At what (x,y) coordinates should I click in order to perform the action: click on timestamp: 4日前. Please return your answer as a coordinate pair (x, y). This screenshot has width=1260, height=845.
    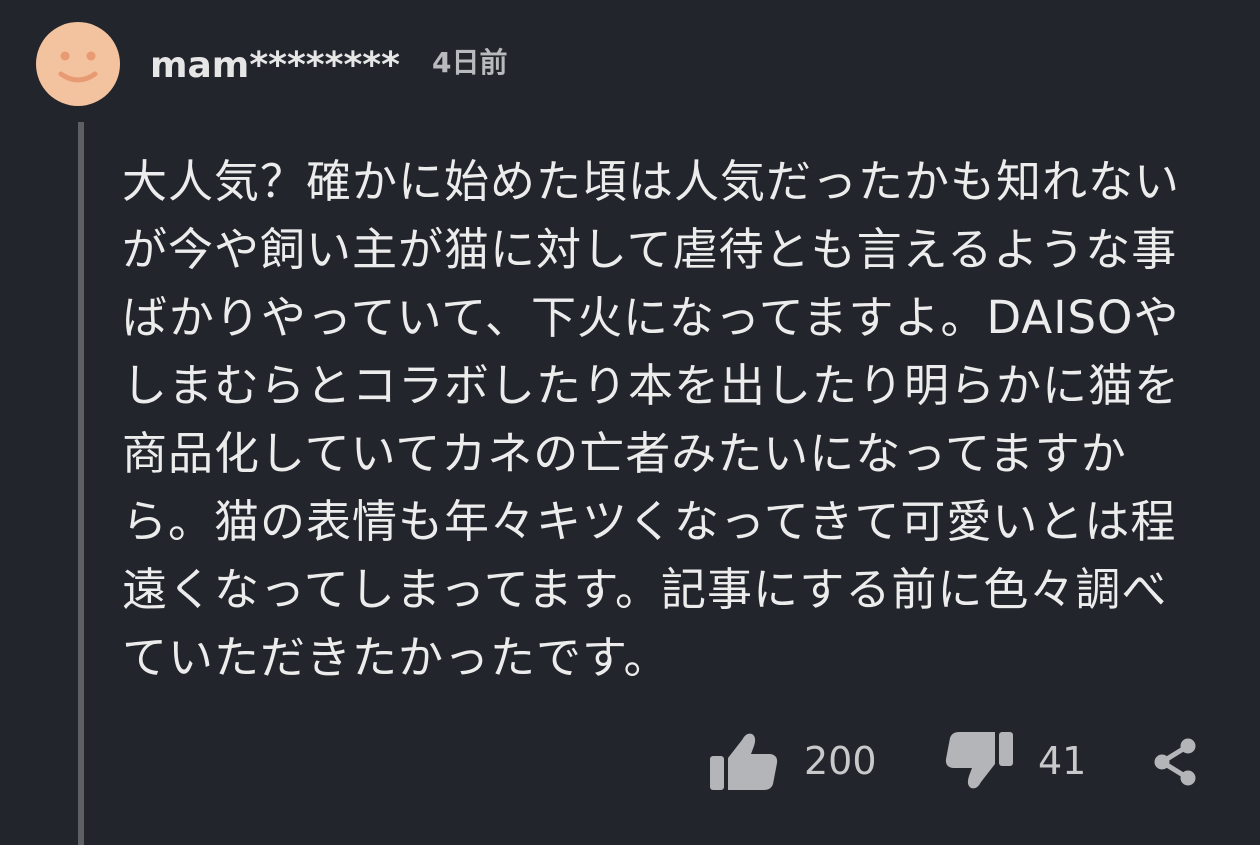
    Looking at the image, I should click on (470, 62).